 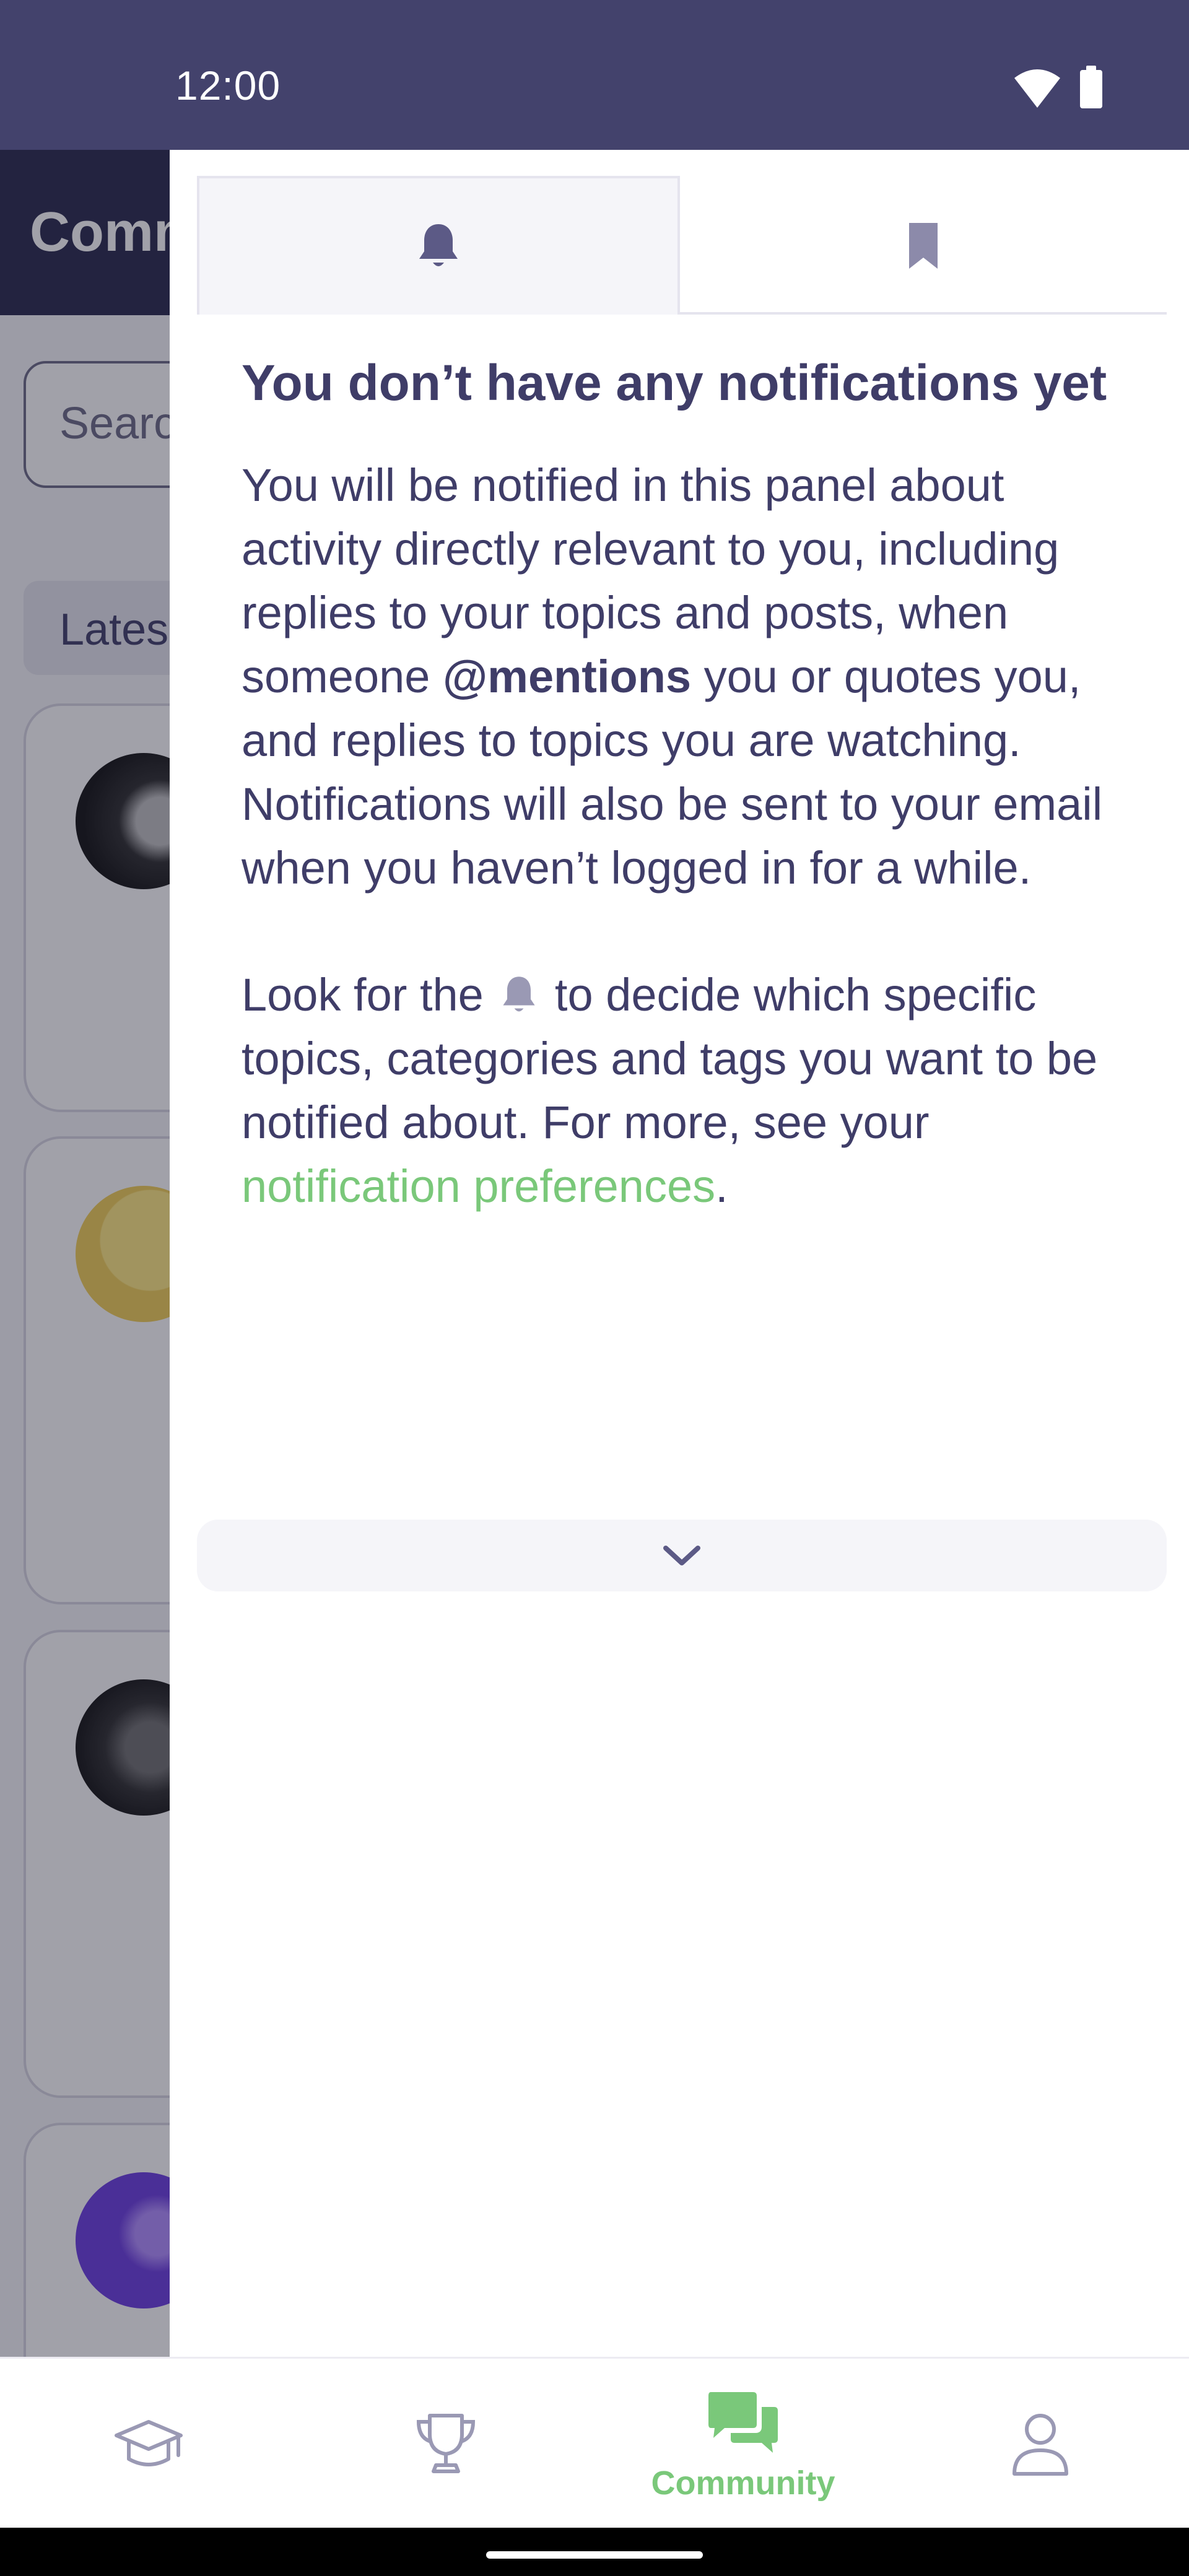 I want to click on show-more-button, so click(x=682, y=1555).